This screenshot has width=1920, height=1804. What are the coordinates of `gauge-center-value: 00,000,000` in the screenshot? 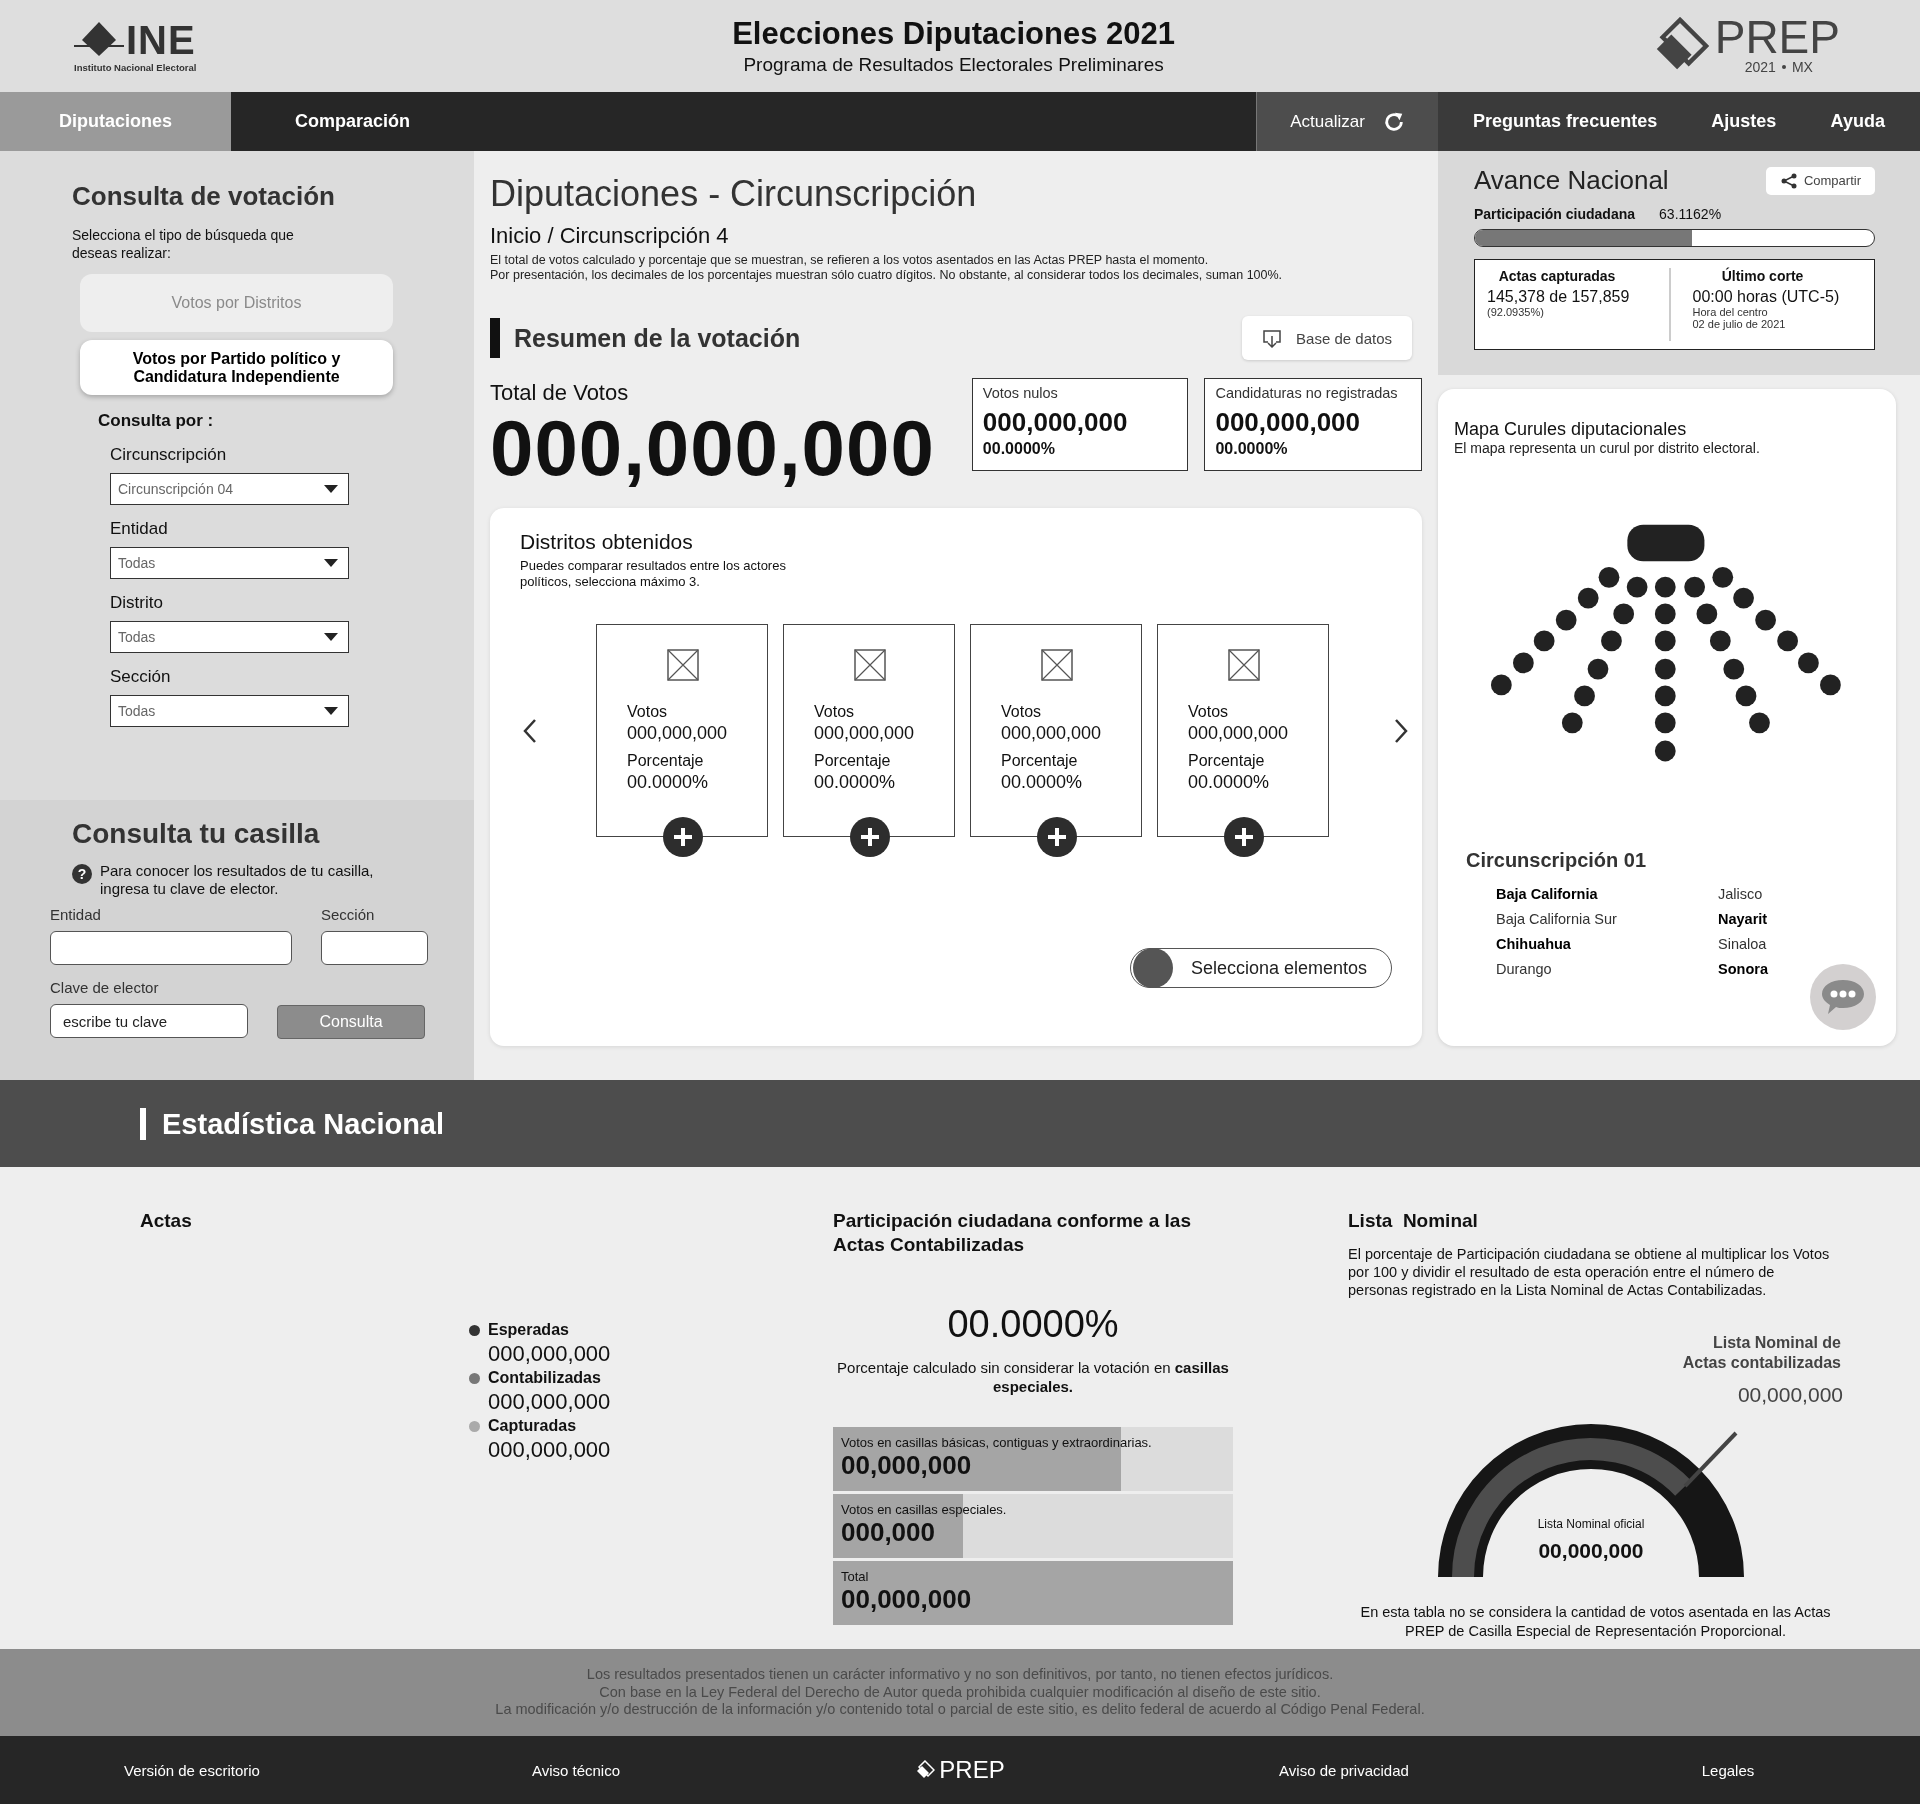 It's located at (1591, 1551).